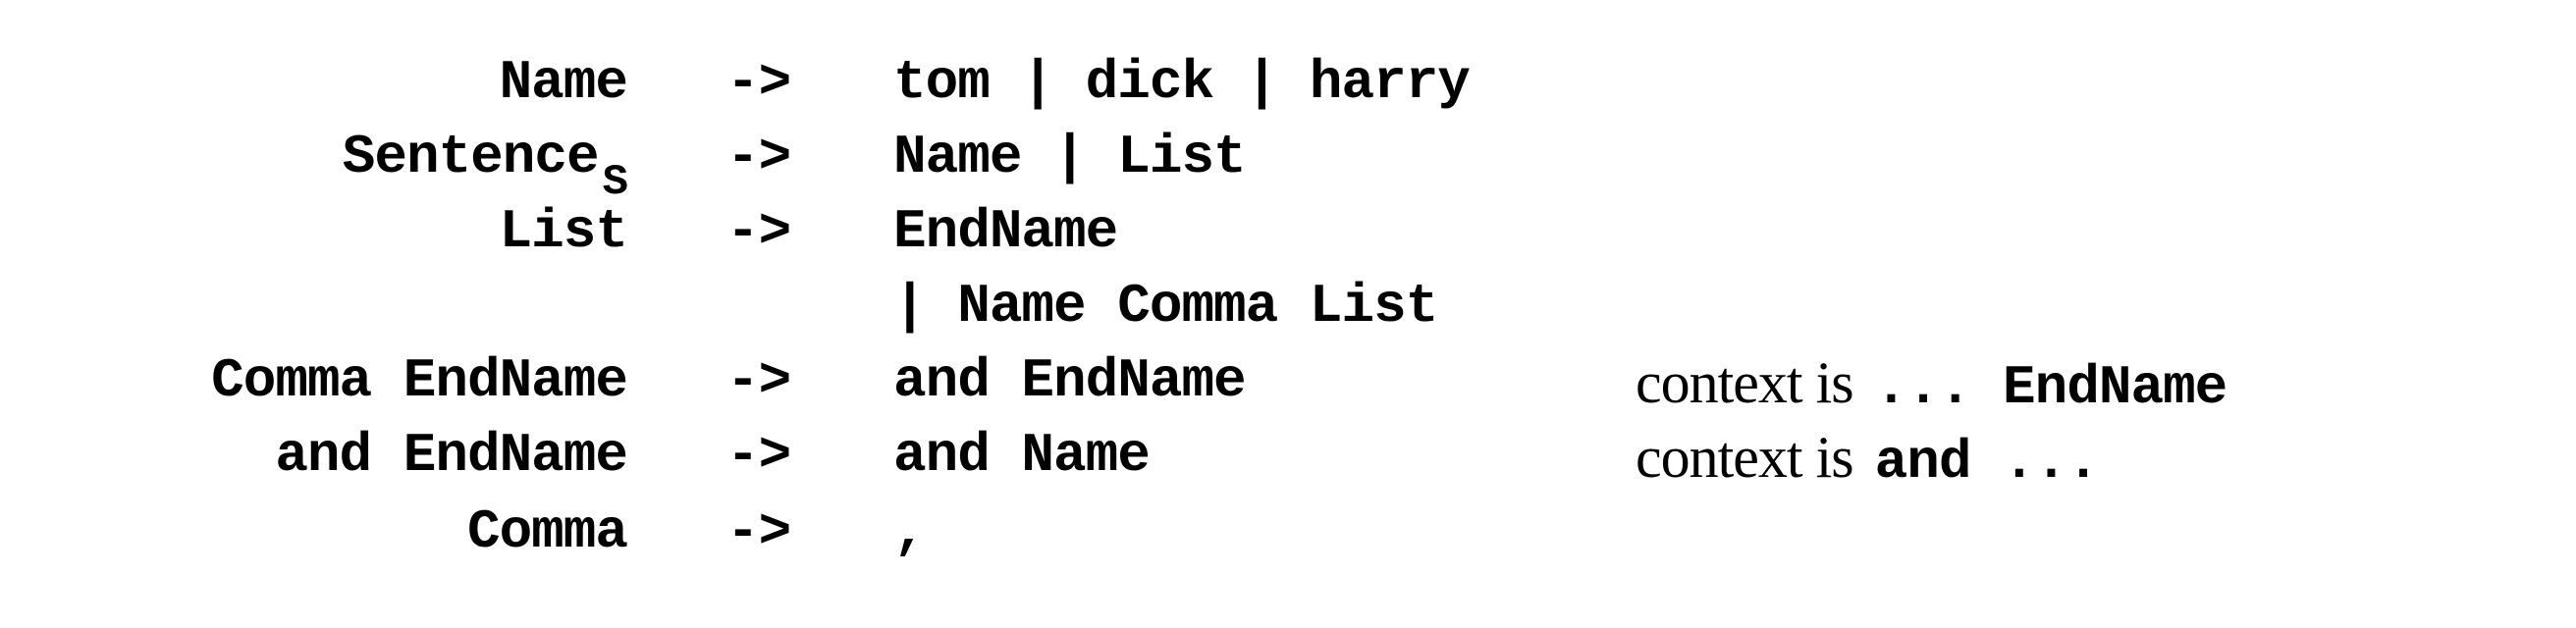  I want to click on grammar-rule: List -> EndName, so click(1288, 238).